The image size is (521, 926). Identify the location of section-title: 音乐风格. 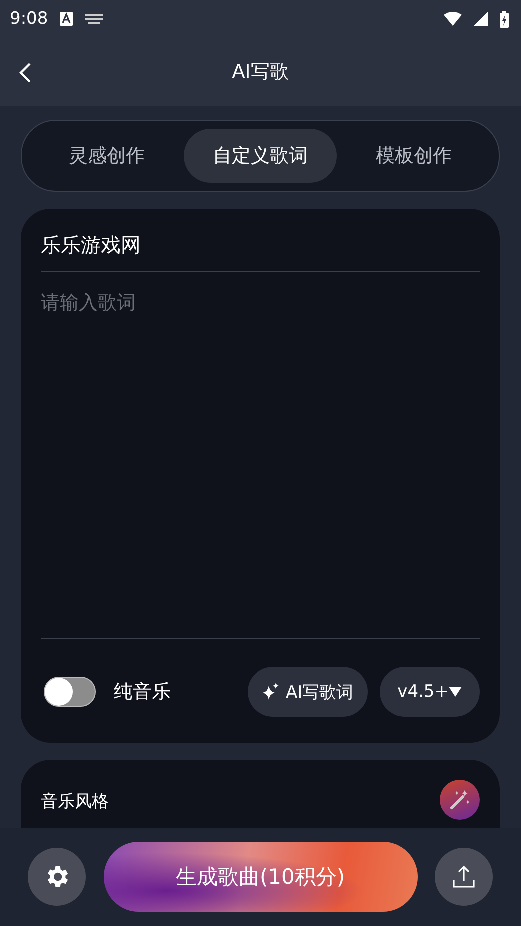
(75, 802).